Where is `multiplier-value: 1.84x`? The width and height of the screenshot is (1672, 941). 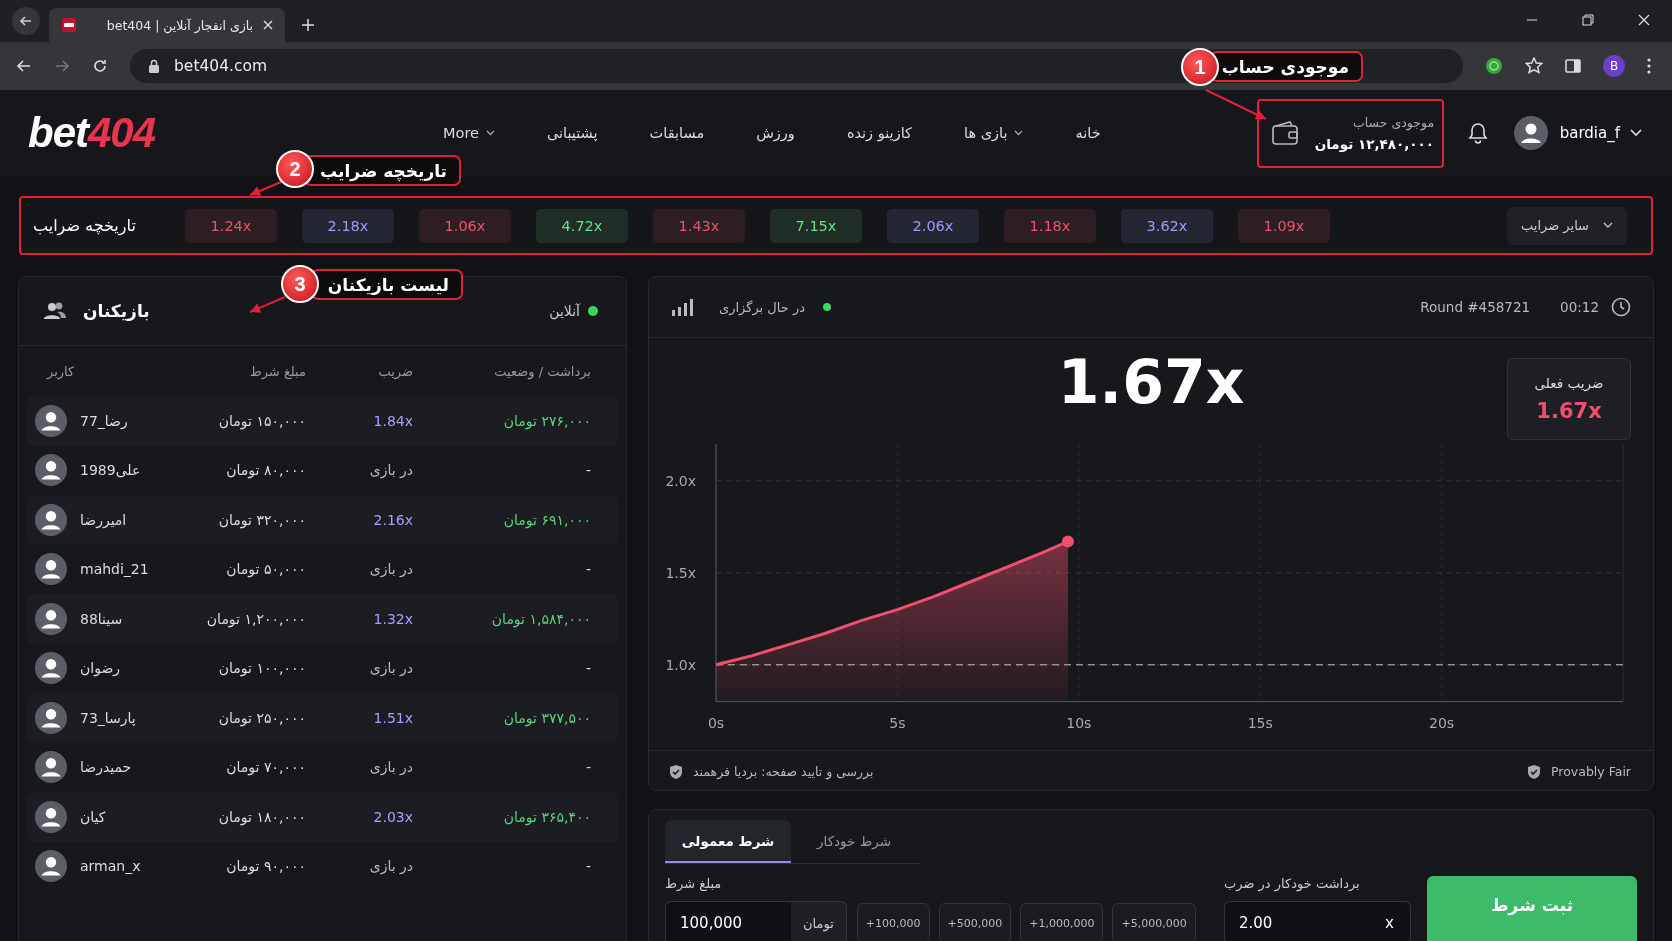 multiplier-value: 1.84x is located at coordinates (393, 420).